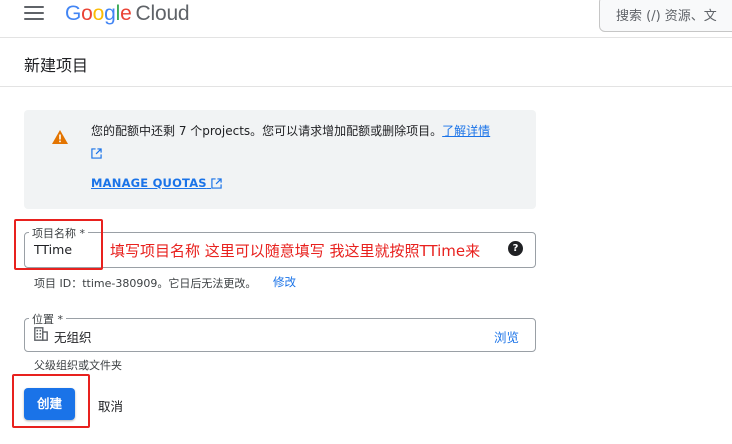 The height and width of the screenshot is (444, 732). Describe the element at coordinates (366, 86) in the screenshot. I see `divider` at that location.